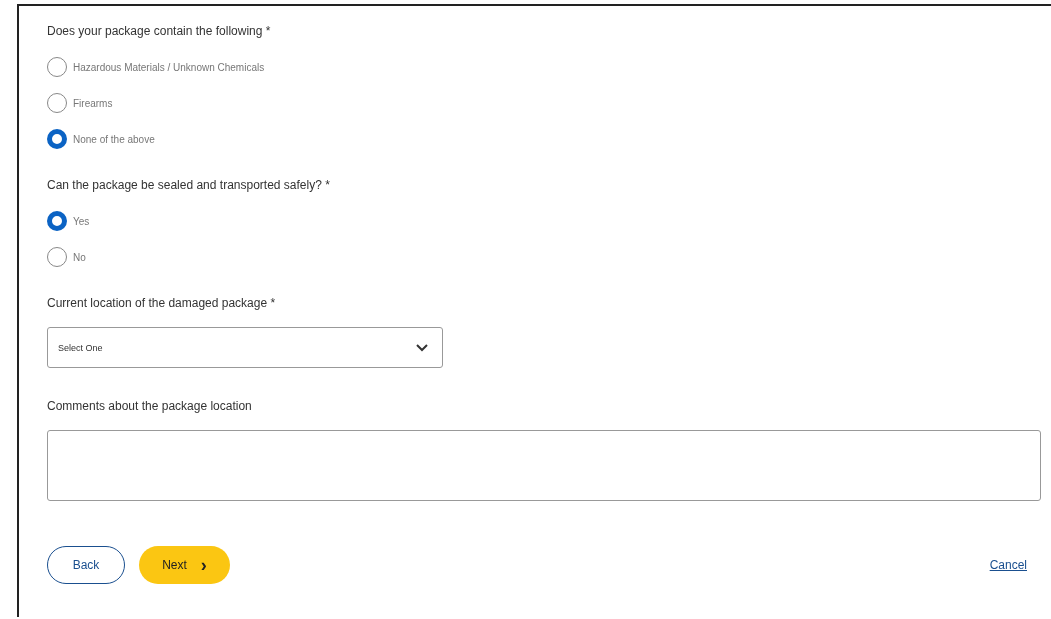 This screenshot has height=619, width=1051. What do you see at coordinates (422, 347) in the screenshot?
I see `chevron-down-icon` at bounding box center [422, 347].